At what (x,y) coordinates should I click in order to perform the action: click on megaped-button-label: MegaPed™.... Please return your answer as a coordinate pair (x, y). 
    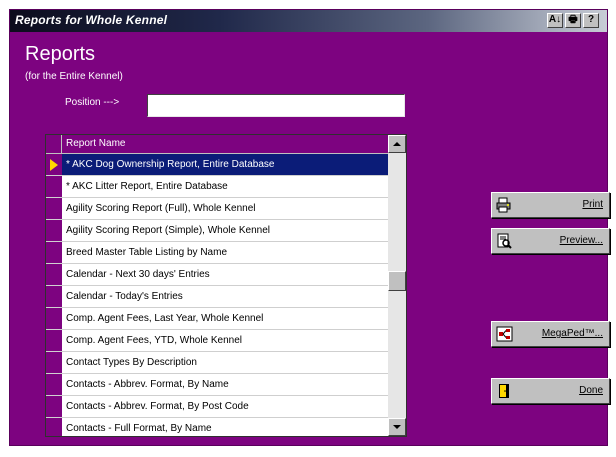
    Looking at the image, I should click on (572, 333).